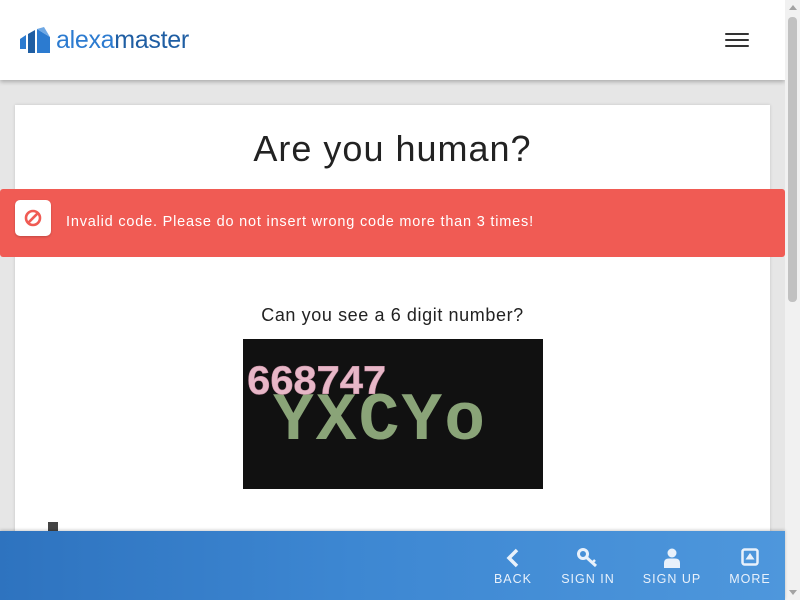  I want to click on more-label: MORE, so click(750, 579).